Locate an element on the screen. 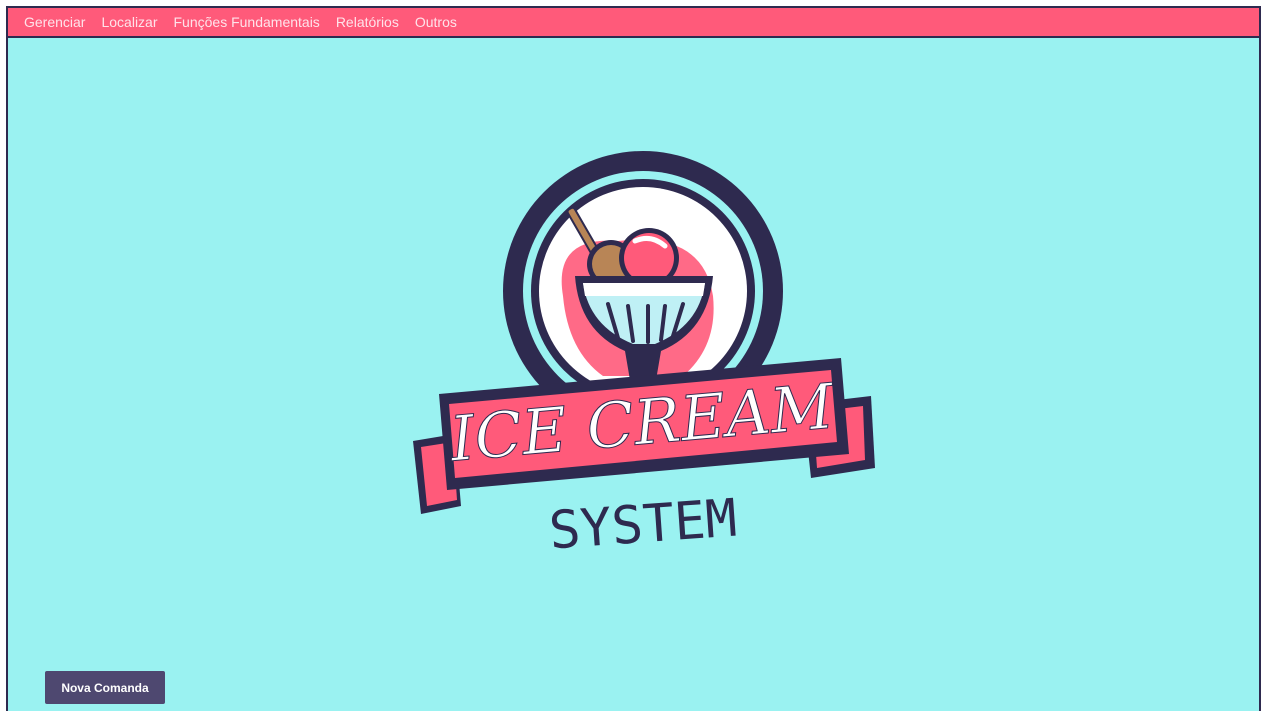 This screenshot has height=711, width=1263. menu-item-localizar: Localizar is located at coordinates (129, 22).